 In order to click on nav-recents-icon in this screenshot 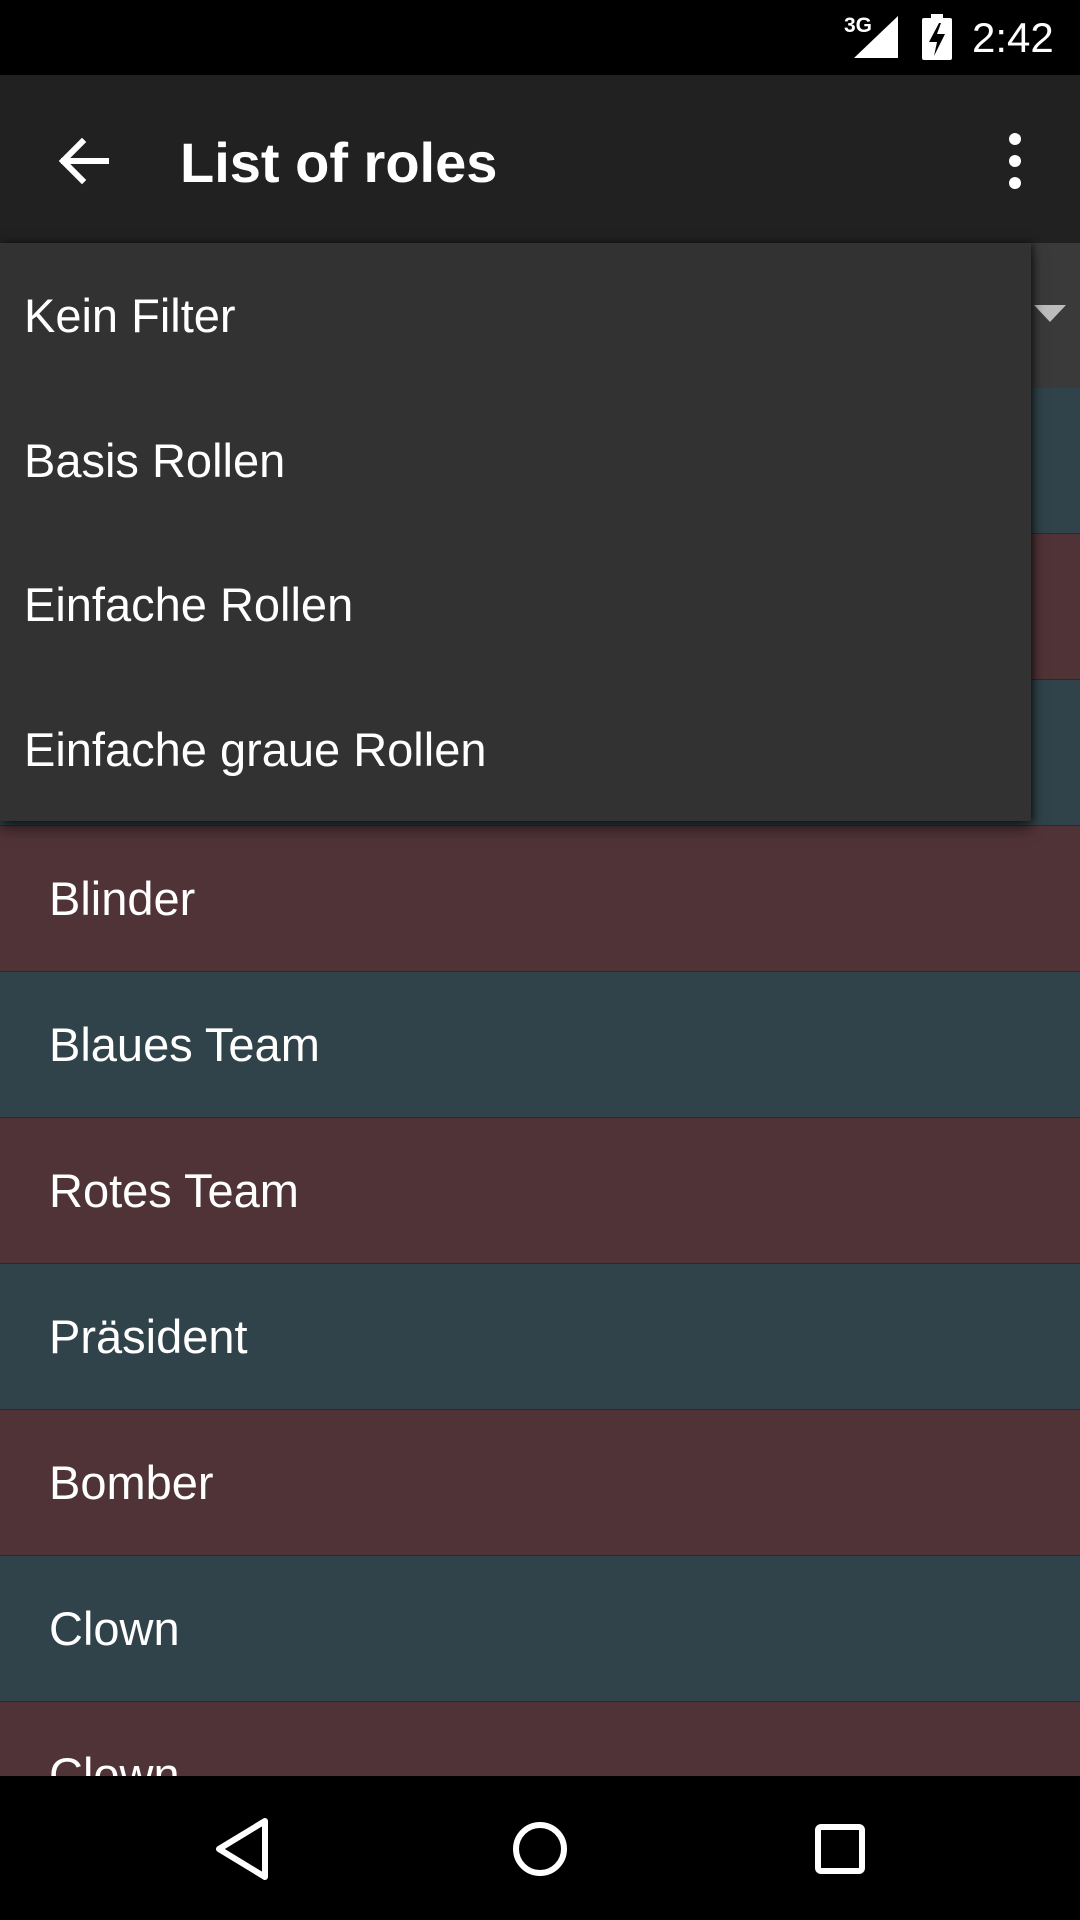, I will do `click(840, 1849)`.